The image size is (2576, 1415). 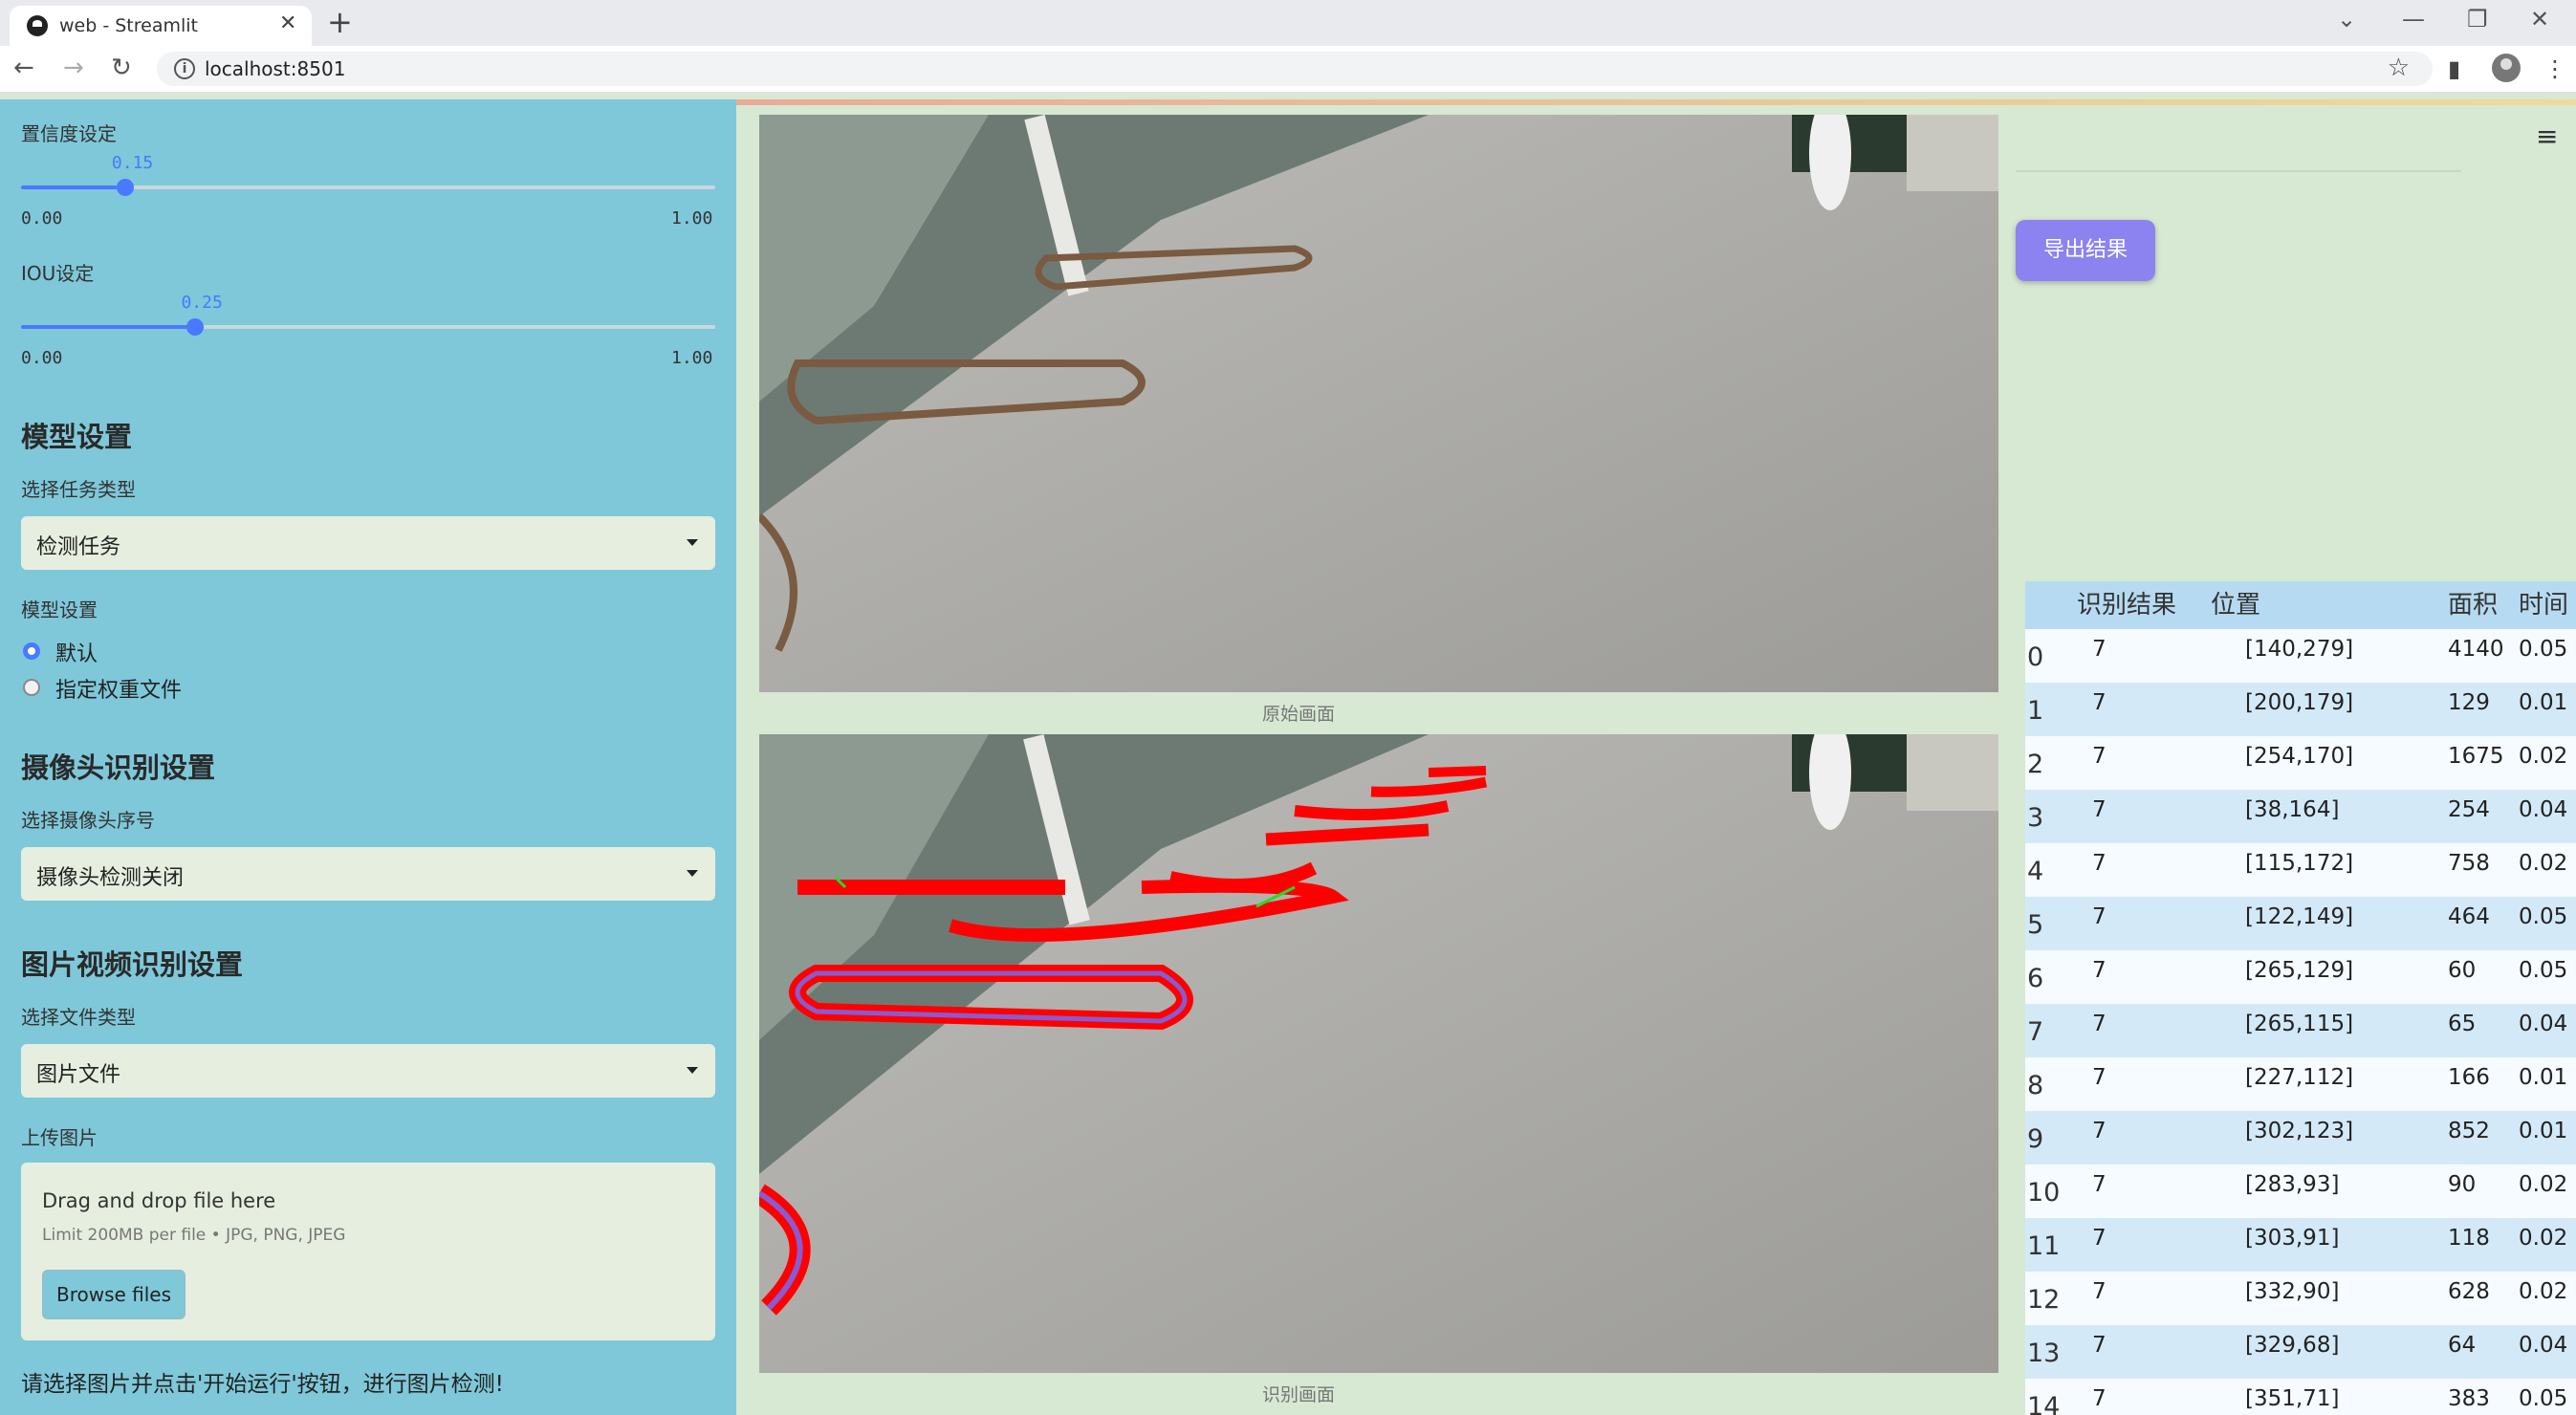 I want to click on confidence-slider-thumb, so click(x=125, y=188).